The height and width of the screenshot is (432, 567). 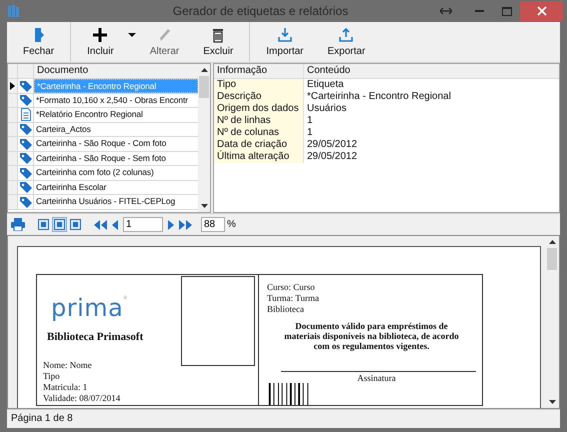 I want to click on zoom-field: 88, so click(x=213, y=224).